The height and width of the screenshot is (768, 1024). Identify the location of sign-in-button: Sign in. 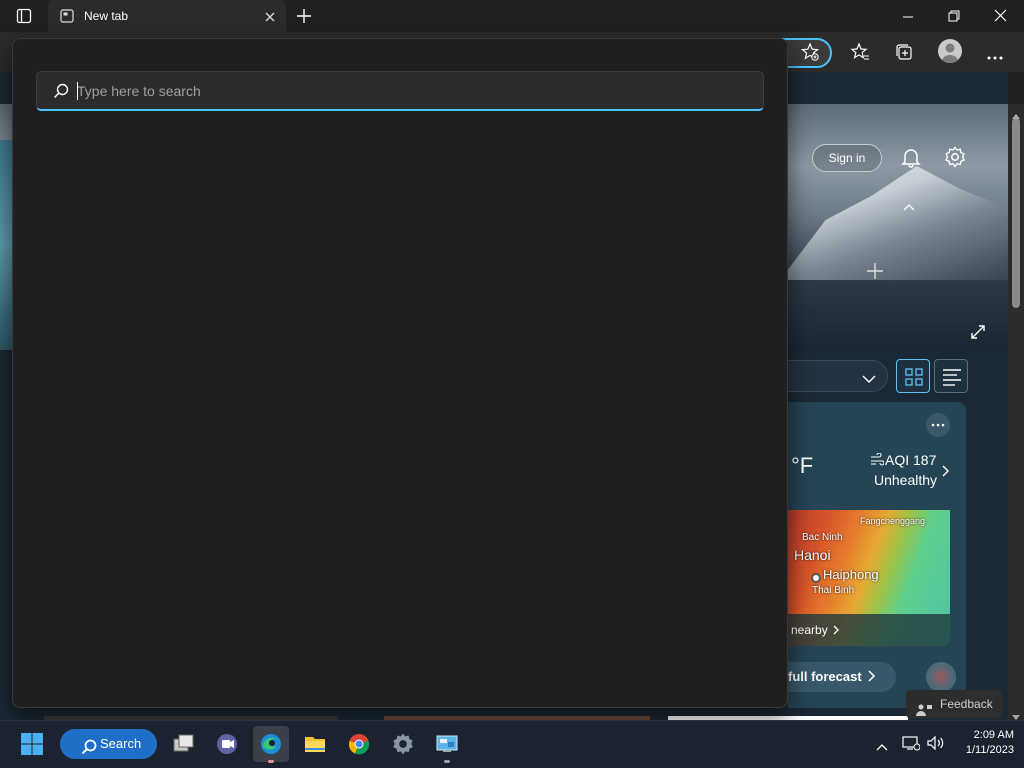
(847, 158).